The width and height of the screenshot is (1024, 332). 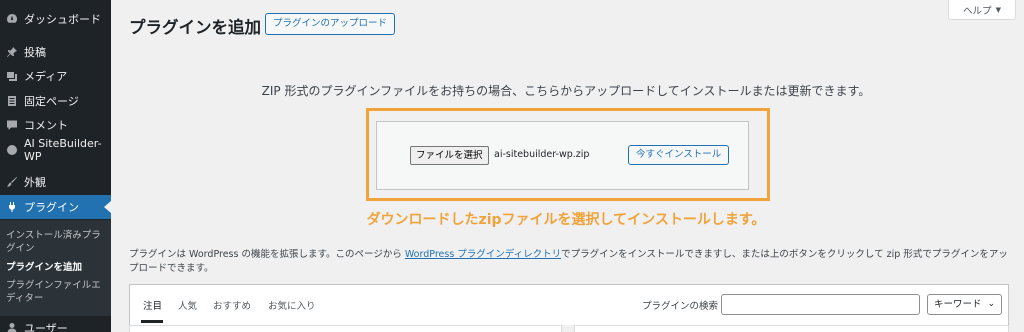 I want to click on plugin-search-input, so click(x=820, y=304).